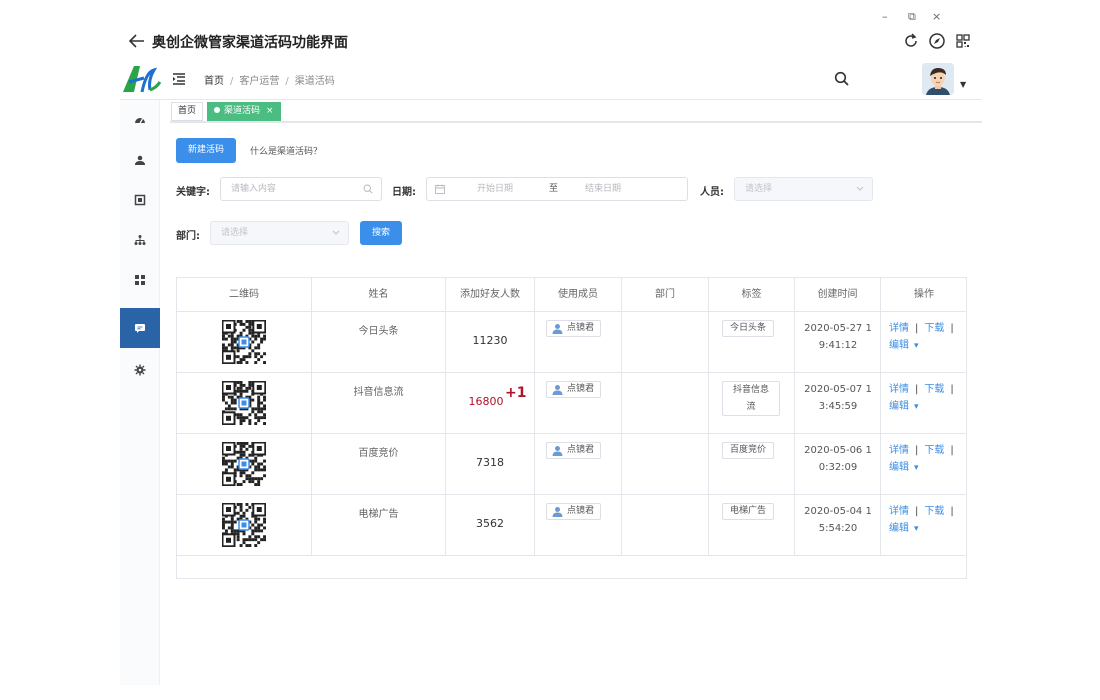  What do you see at coordinates (140, 160) in the screenshot?
I see `sidebar-item-customers` at bounding box center [140, 160].